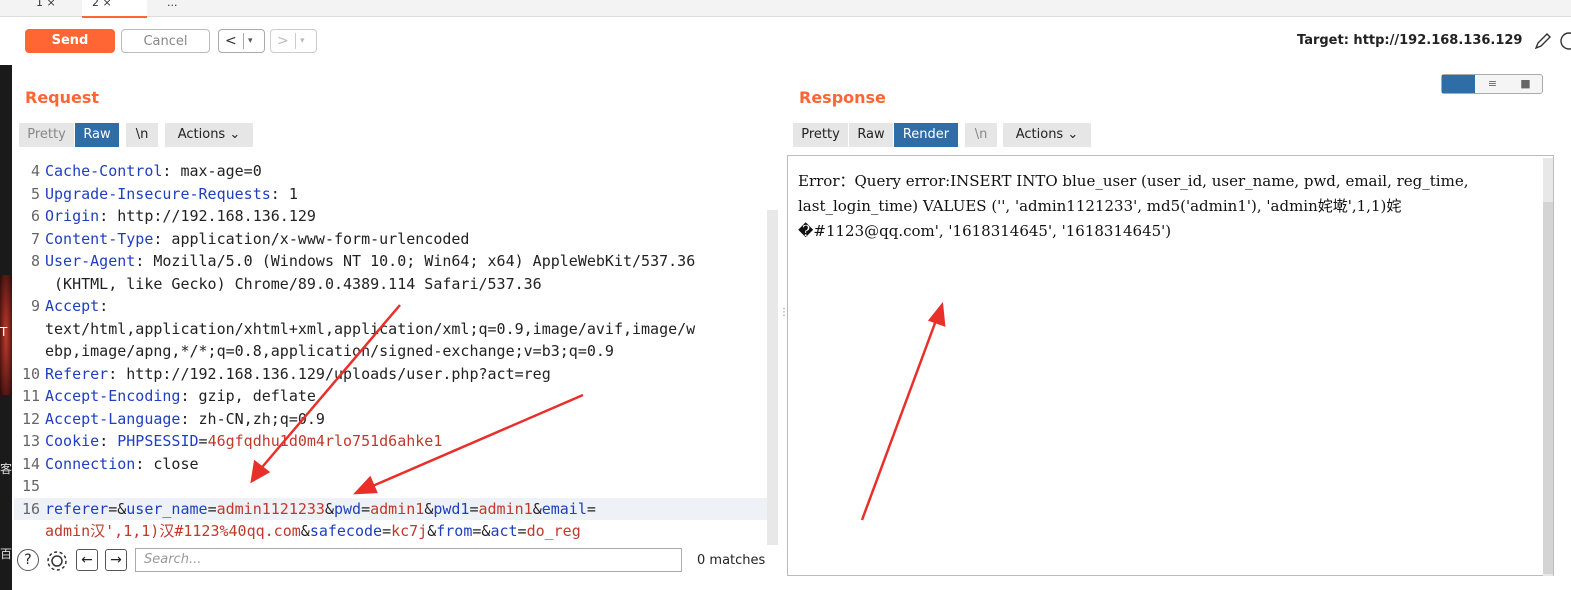  What do you see at coordinates (77, 373) in the screenshot?
I see `header-name: Referer` at bounding box center [77, 373].